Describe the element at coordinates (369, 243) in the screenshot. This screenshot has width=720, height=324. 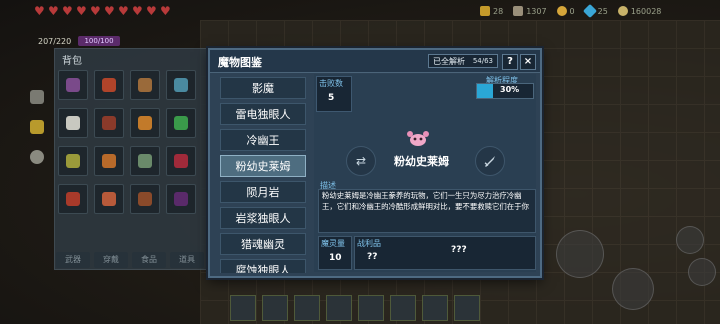
I see `loot-label: 战利品` at that location.